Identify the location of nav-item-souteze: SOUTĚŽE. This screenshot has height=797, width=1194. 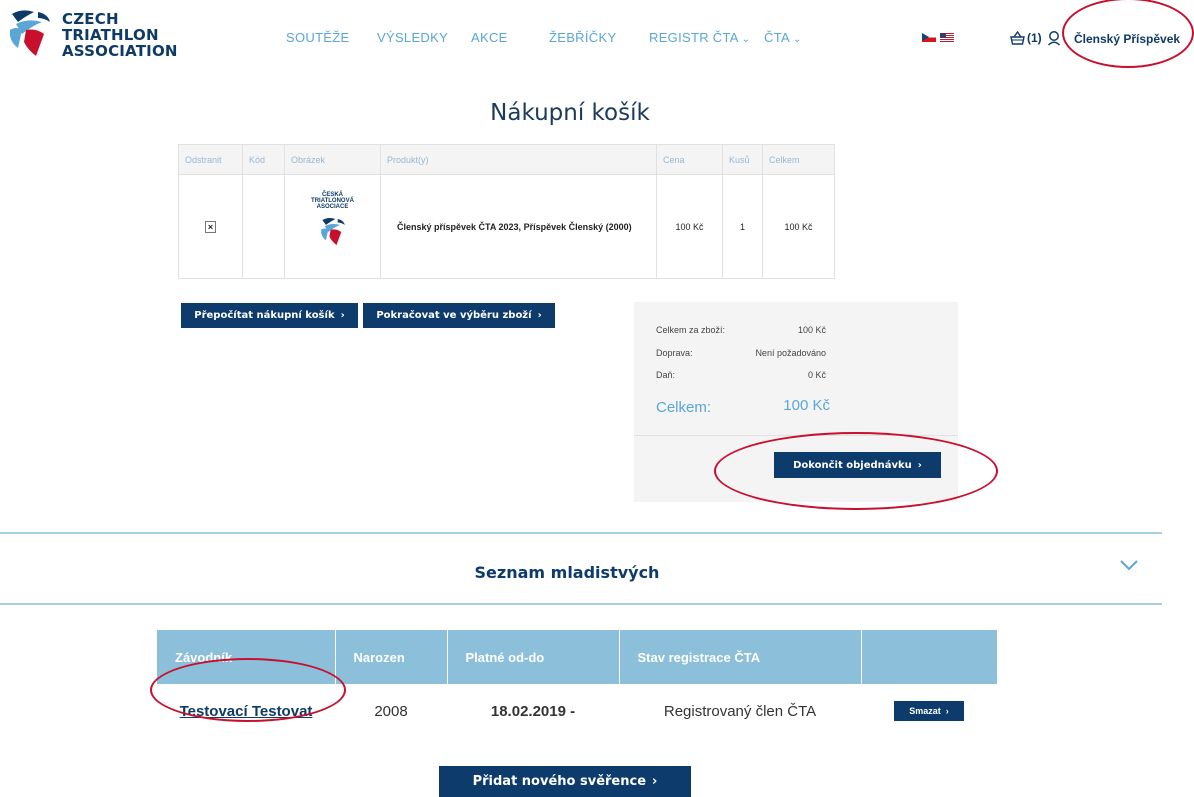
(318, 37).